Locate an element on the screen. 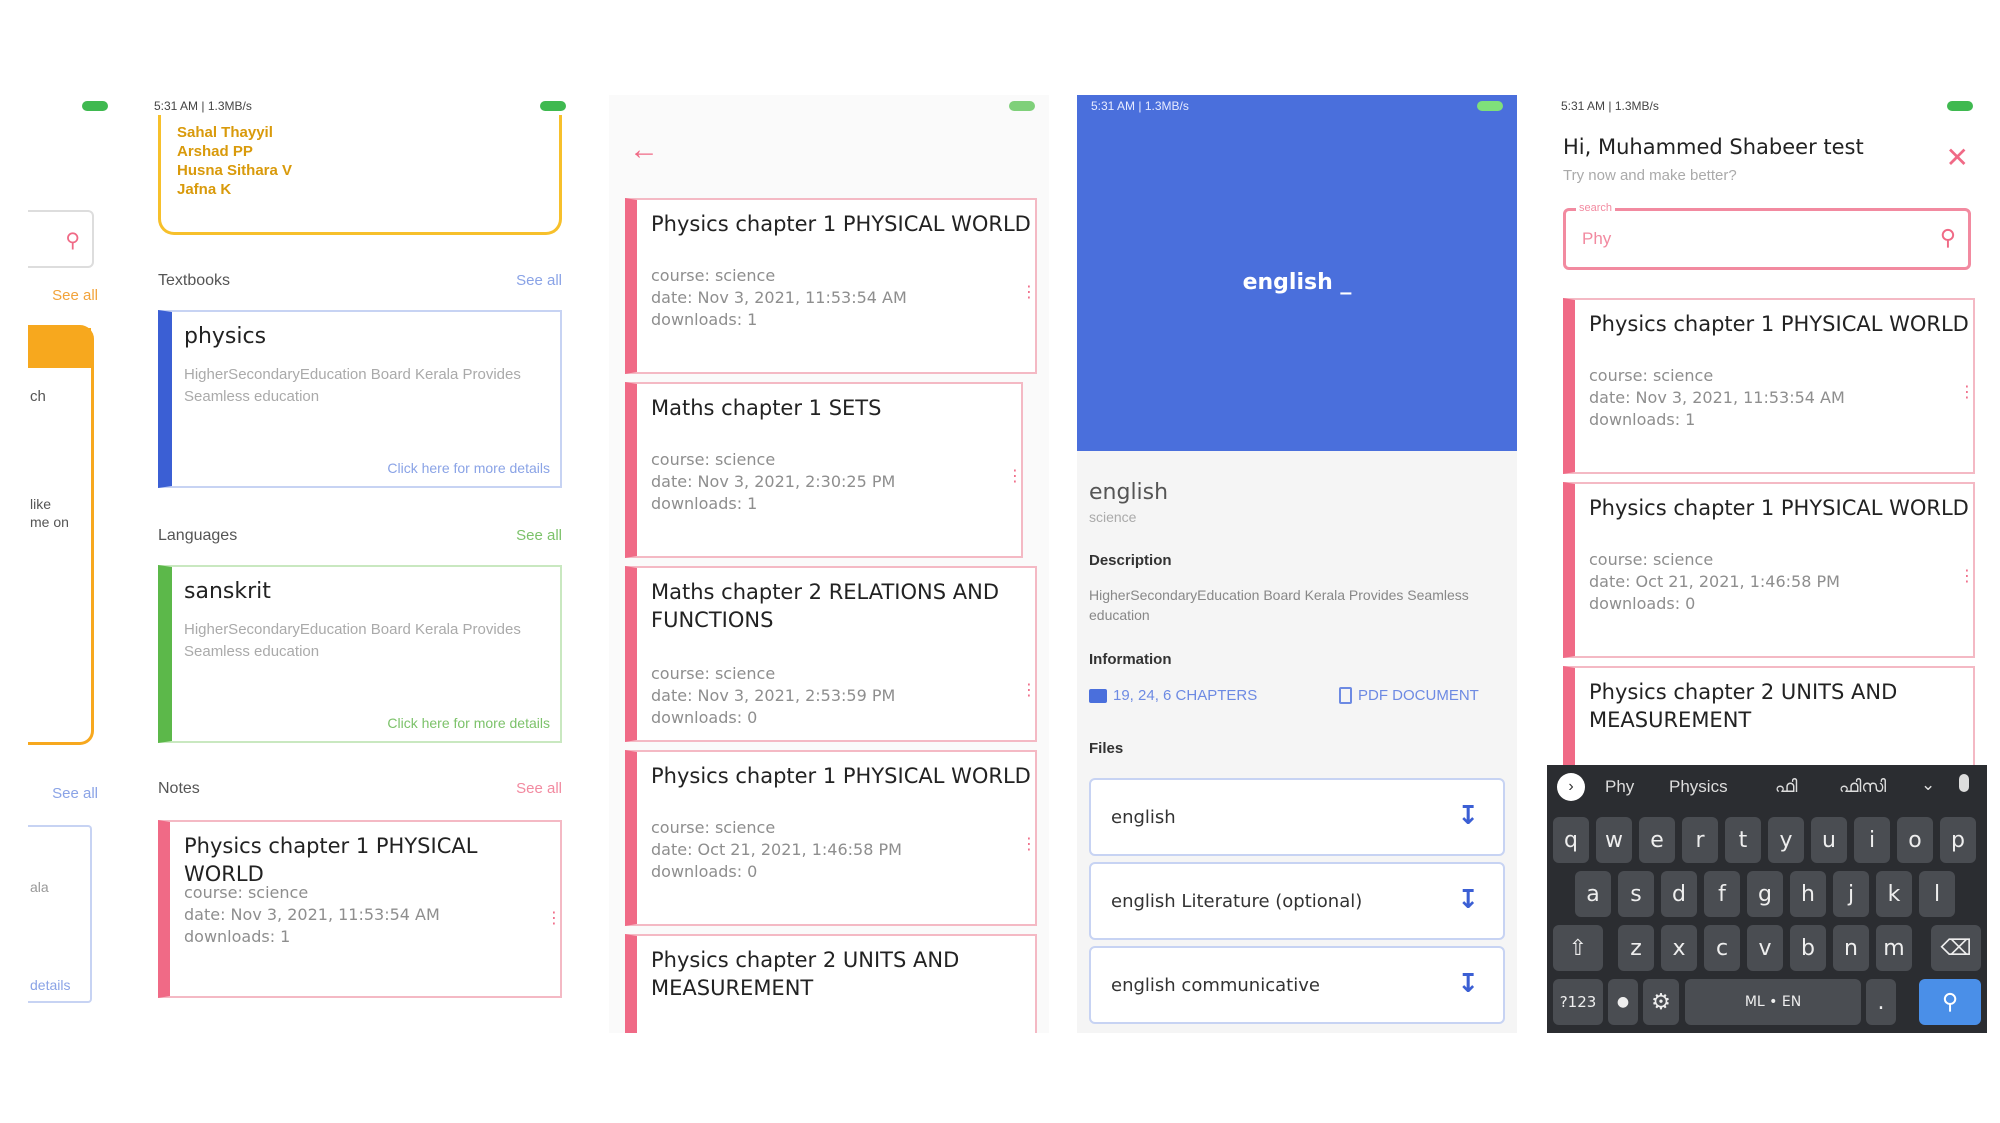  symbols-key: ?123 is located at coordinates (1578, 1002).